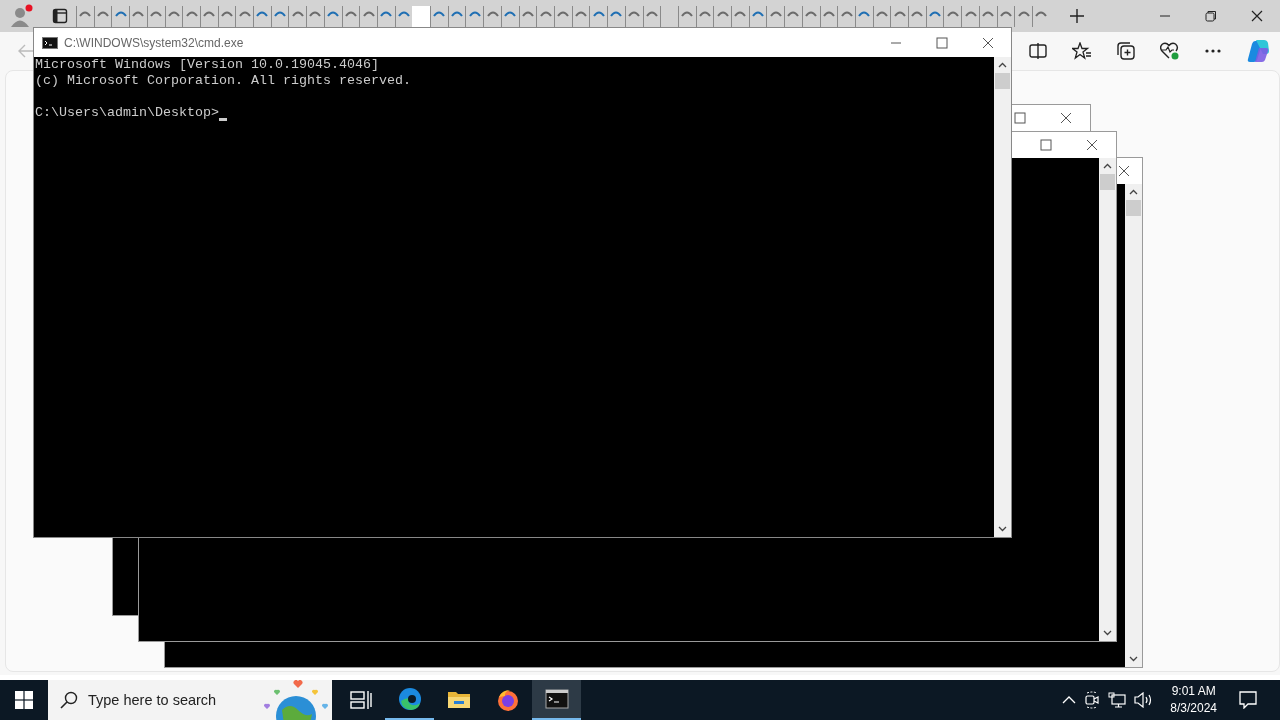 The image size is (1280, 720). I want to click on profile-icon, so click(22, 16).